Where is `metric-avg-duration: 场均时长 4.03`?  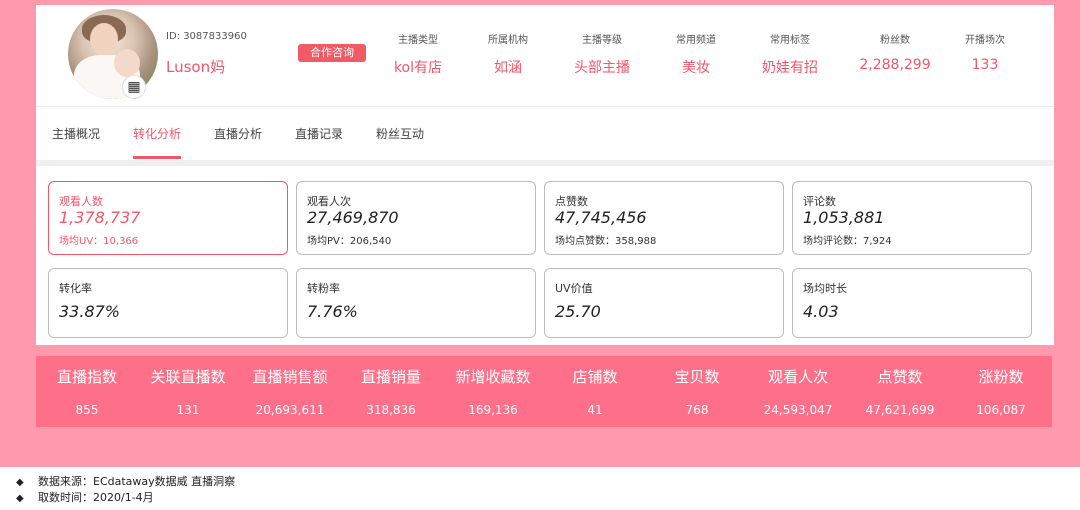 metric-avg-duration: 场均时长 4.03 is located at coordinates (912, 303).